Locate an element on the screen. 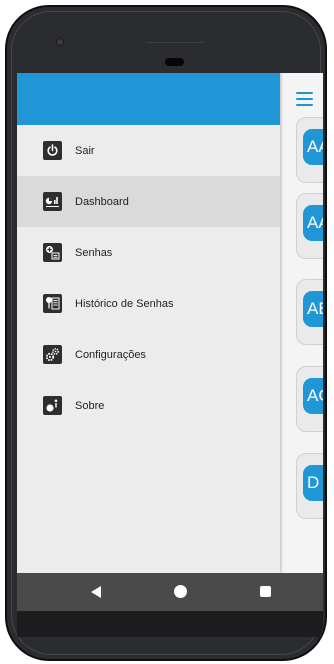 This screenshot has width=334, height=664. drawer-item-label: Dashboard is located at coordinates (102, 201).